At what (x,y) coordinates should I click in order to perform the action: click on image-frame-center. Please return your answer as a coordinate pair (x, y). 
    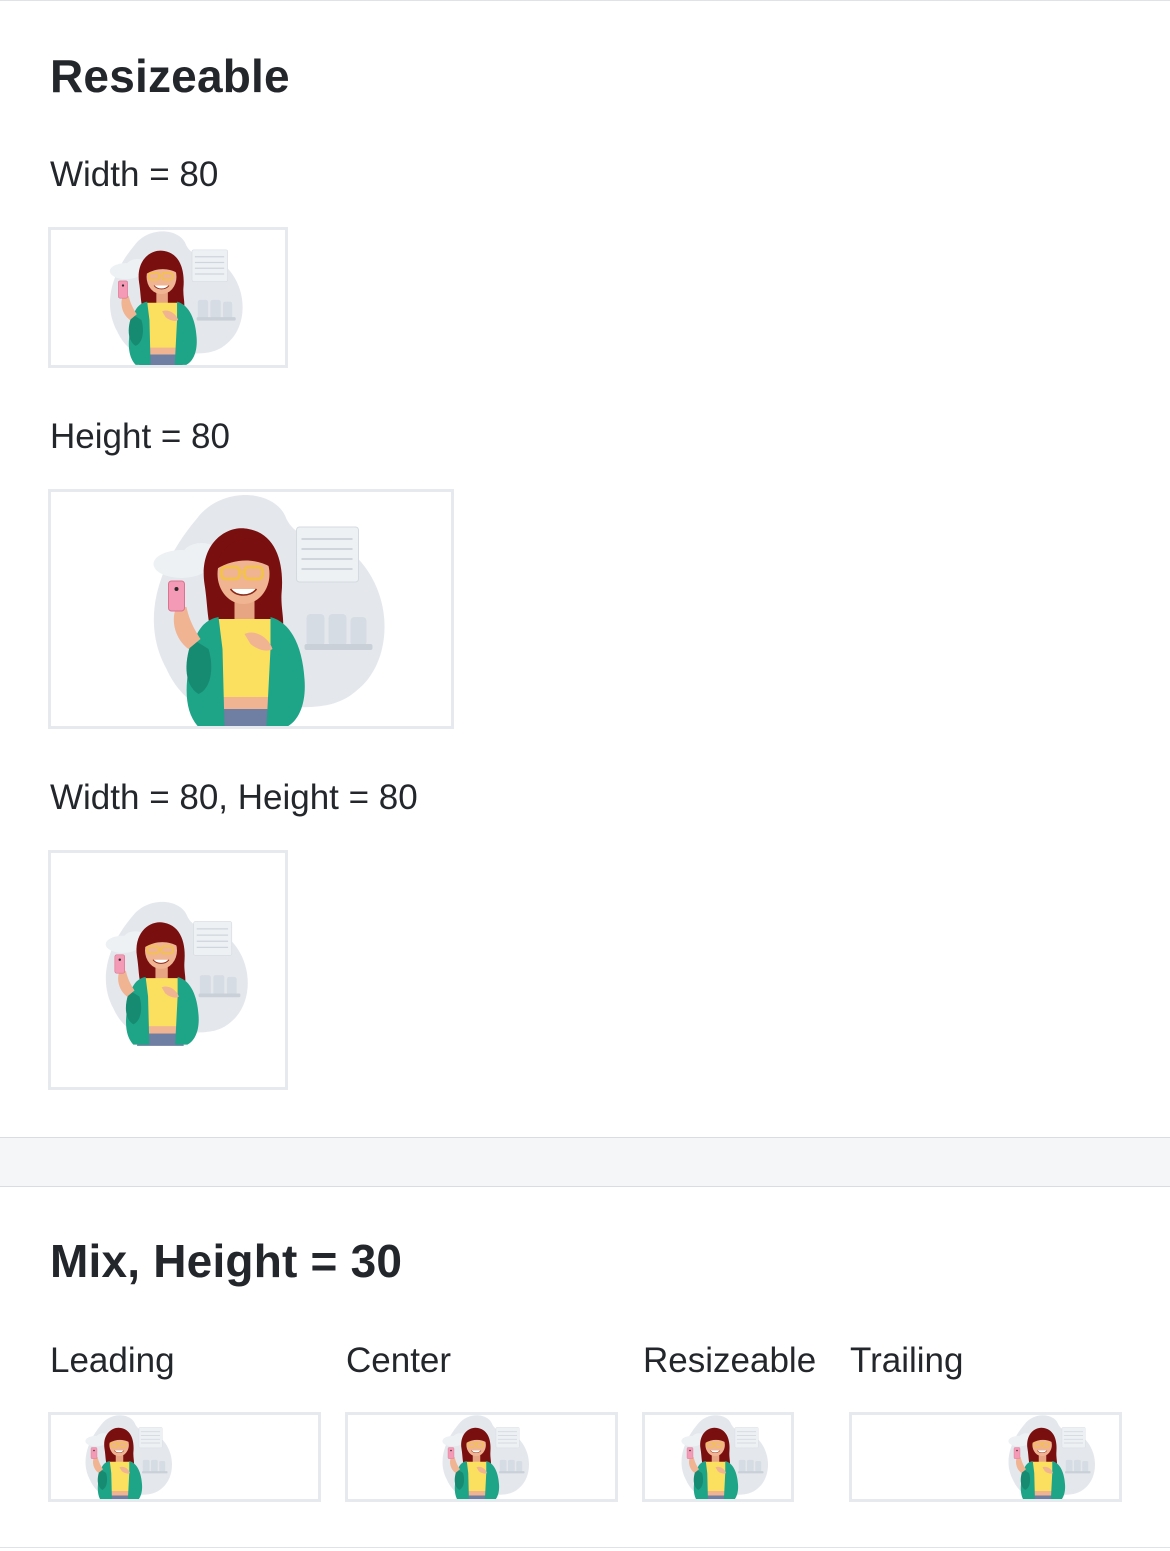
    Looking at the image, I should click on (481, 1457).